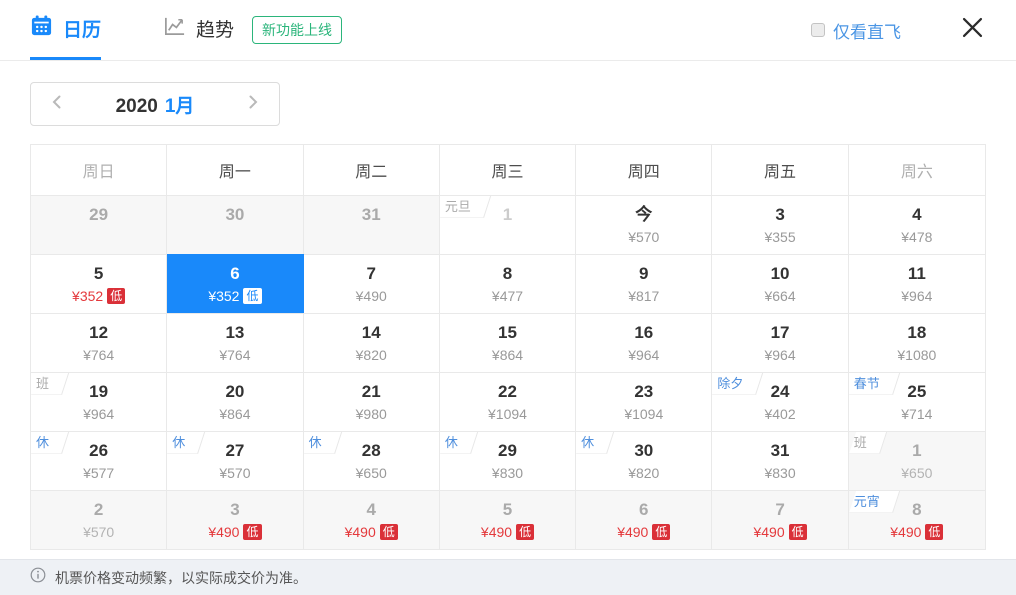 This screenshot has width=1016, height=595. Describe the element at coordinates (507, 391) in the screenshot. I see `day-number: 22` at that location.